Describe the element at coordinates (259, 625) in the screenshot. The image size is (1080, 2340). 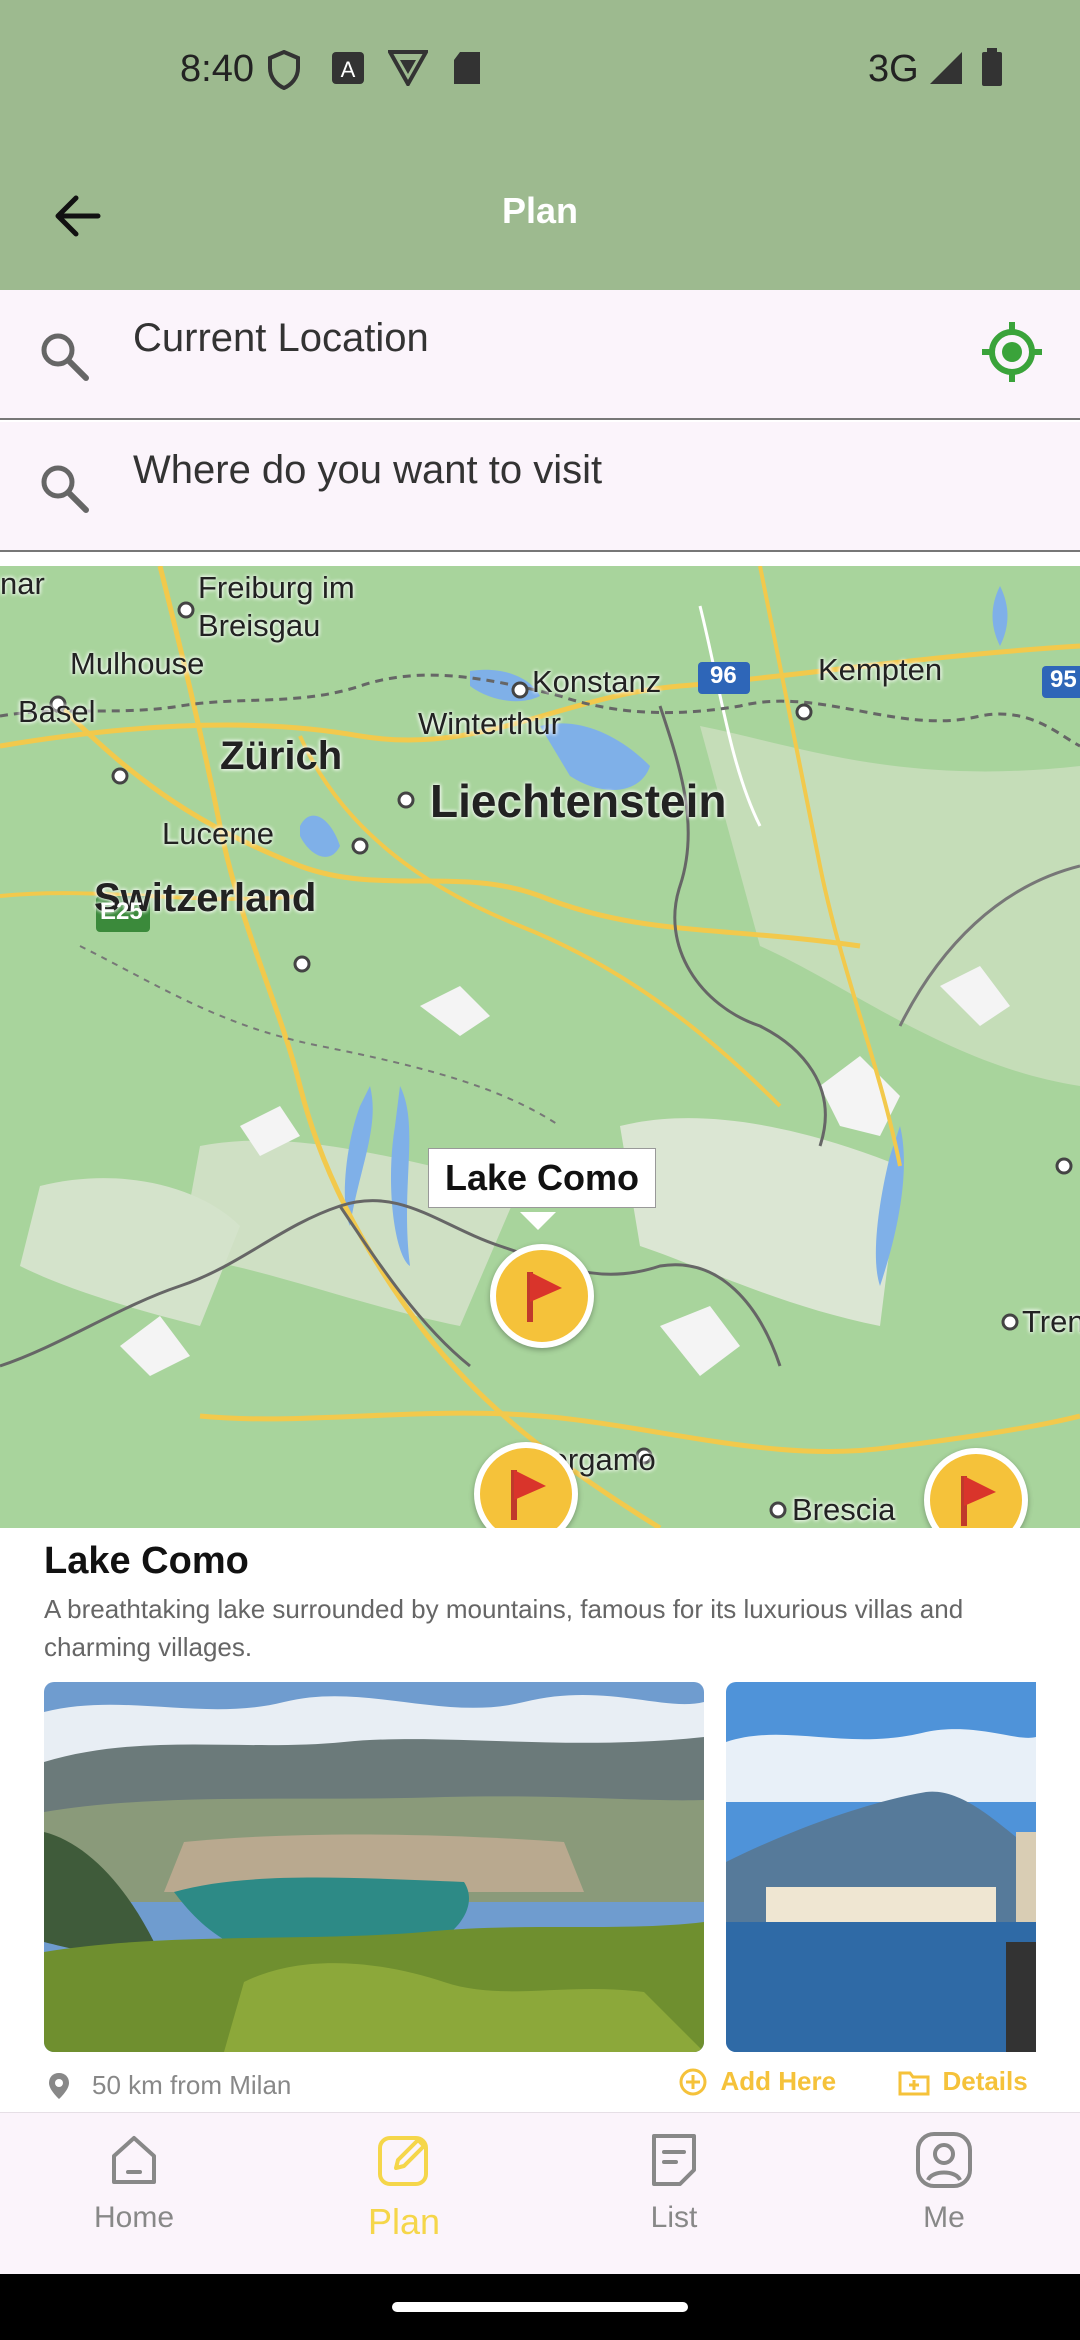
I see `map-label-breisgau: Breisgau` at that location.